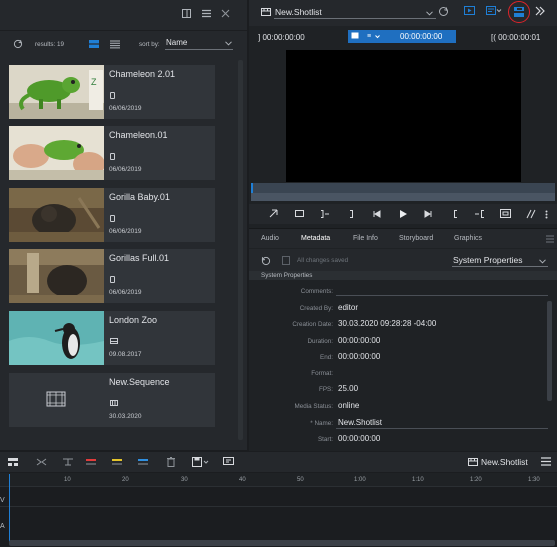  Describe the element at coordinates (488, 260) in the screenshot. I see `metadata-preset: System Properties` at that location.